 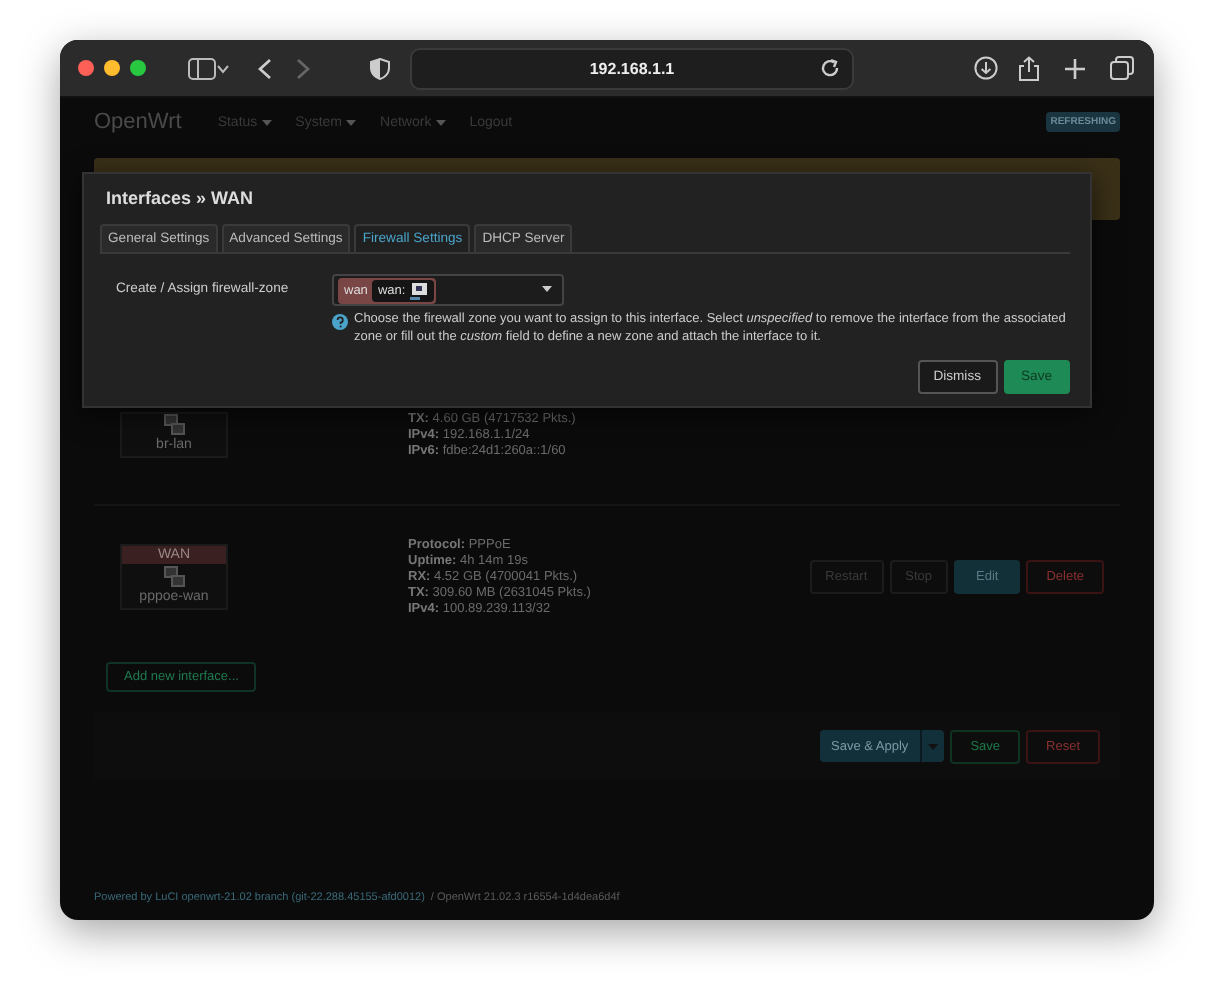 I want to click on forward-icon, so click(x=303, y=68).